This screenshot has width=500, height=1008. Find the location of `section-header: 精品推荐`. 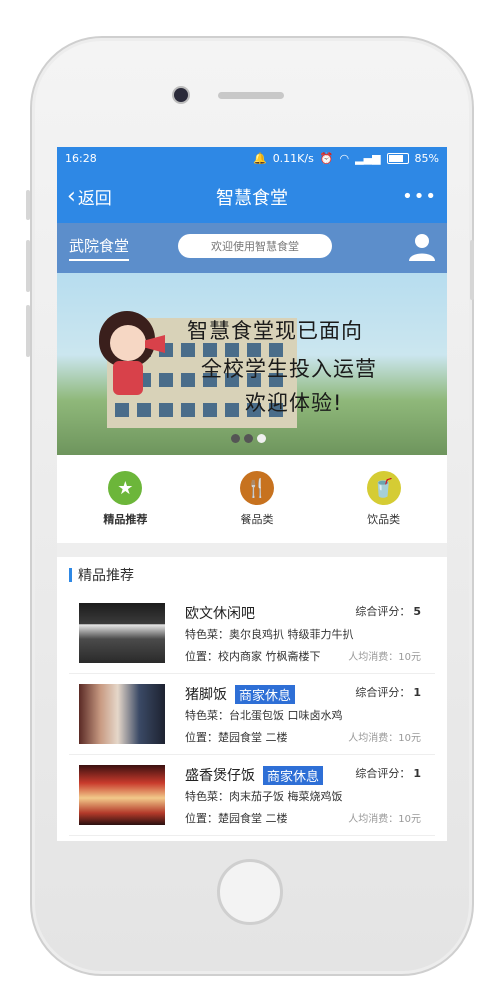

section-header: 精品推荐 is located at coordinates (252, 575).